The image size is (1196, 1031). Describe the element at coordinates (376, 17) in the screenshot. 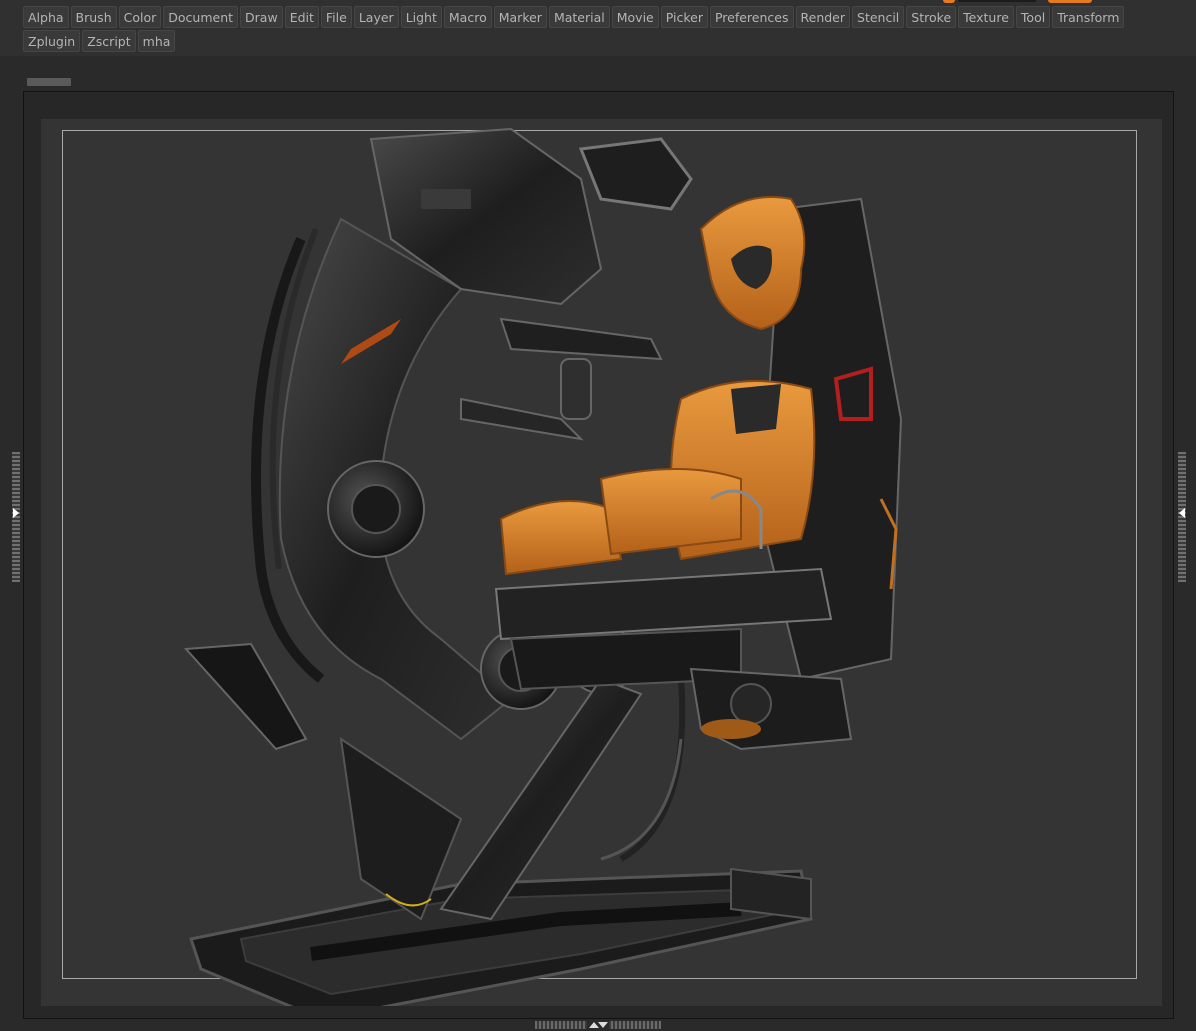

I see `menu-layer: Layer` at that location.